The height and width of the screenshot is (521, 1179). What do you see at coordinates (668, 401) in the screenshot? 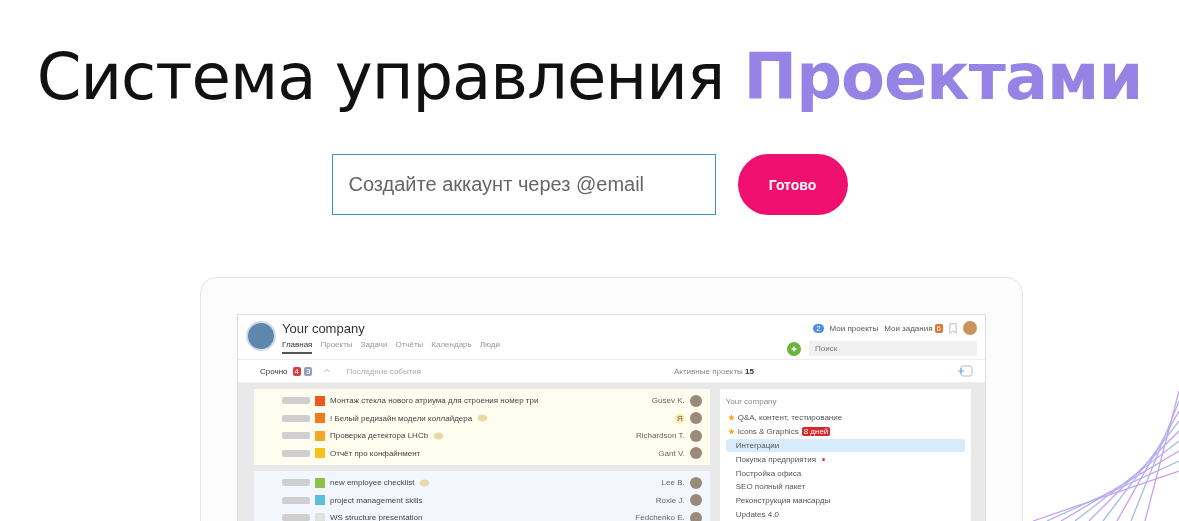
I see `assignee-name: Gusev K.` at bounding box center [668, 401].